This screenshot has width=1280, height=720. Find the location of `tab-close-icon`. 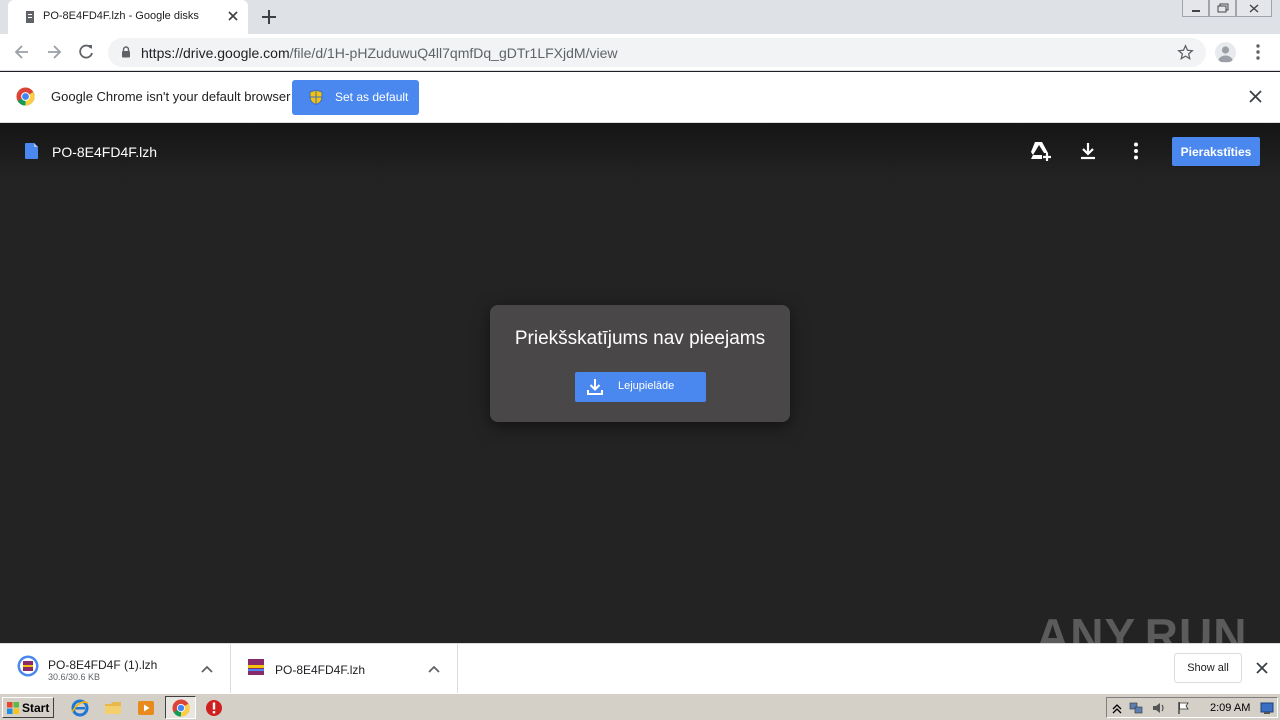

tab-close-icon is located at coordinates (233, 16).